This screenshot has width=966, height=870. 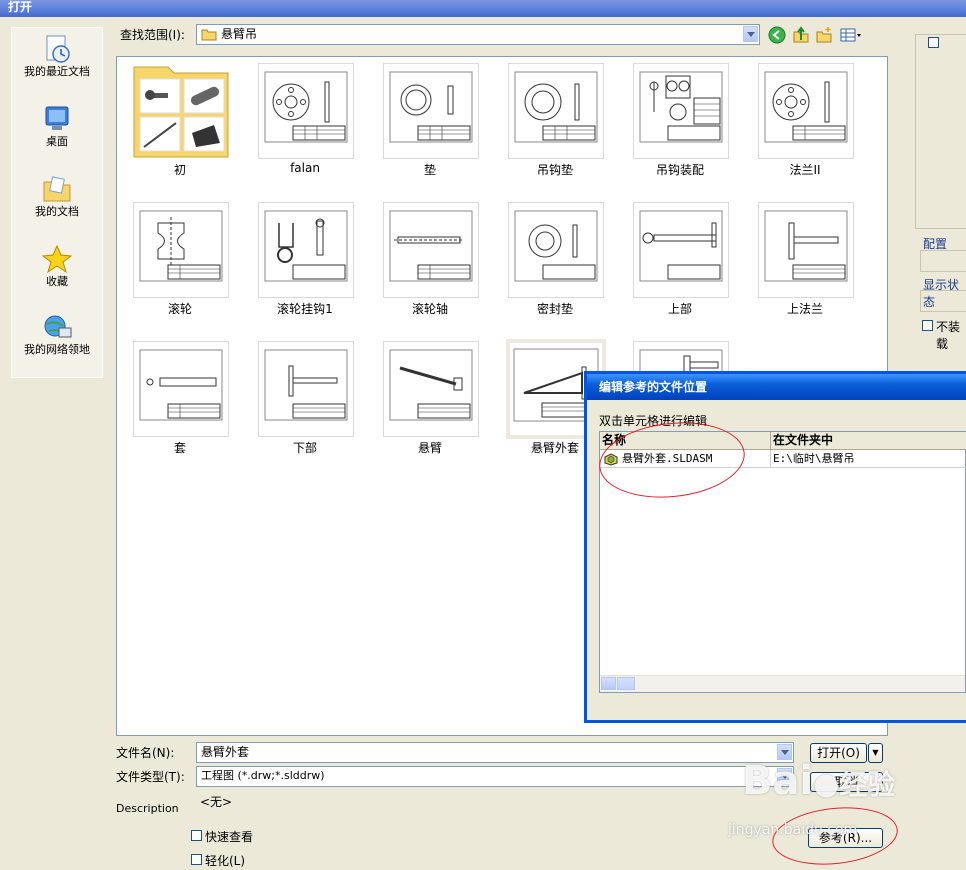 I want to click on recent-documents-icon, so click(x=58, y=49).